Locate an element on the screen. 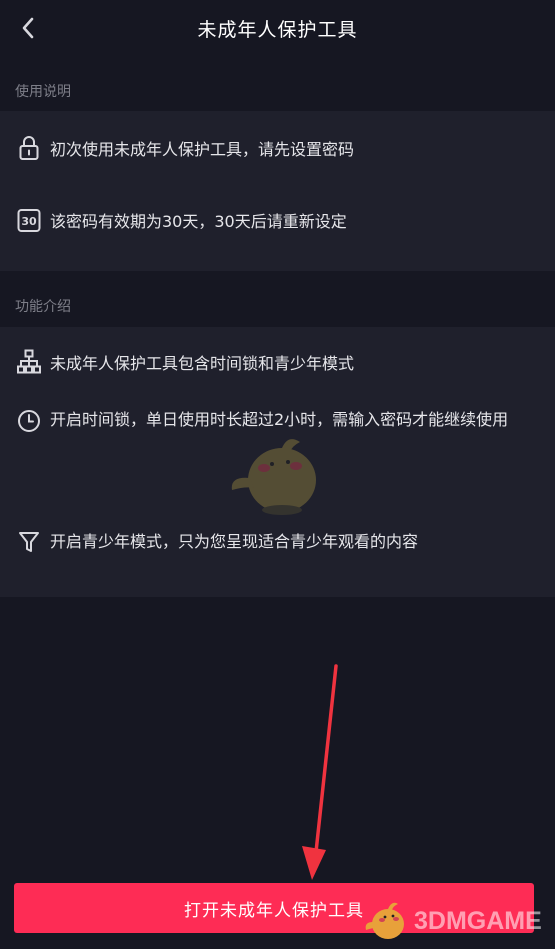  page-title: 未成年人保护工具 is located at coordinates (277, 29).